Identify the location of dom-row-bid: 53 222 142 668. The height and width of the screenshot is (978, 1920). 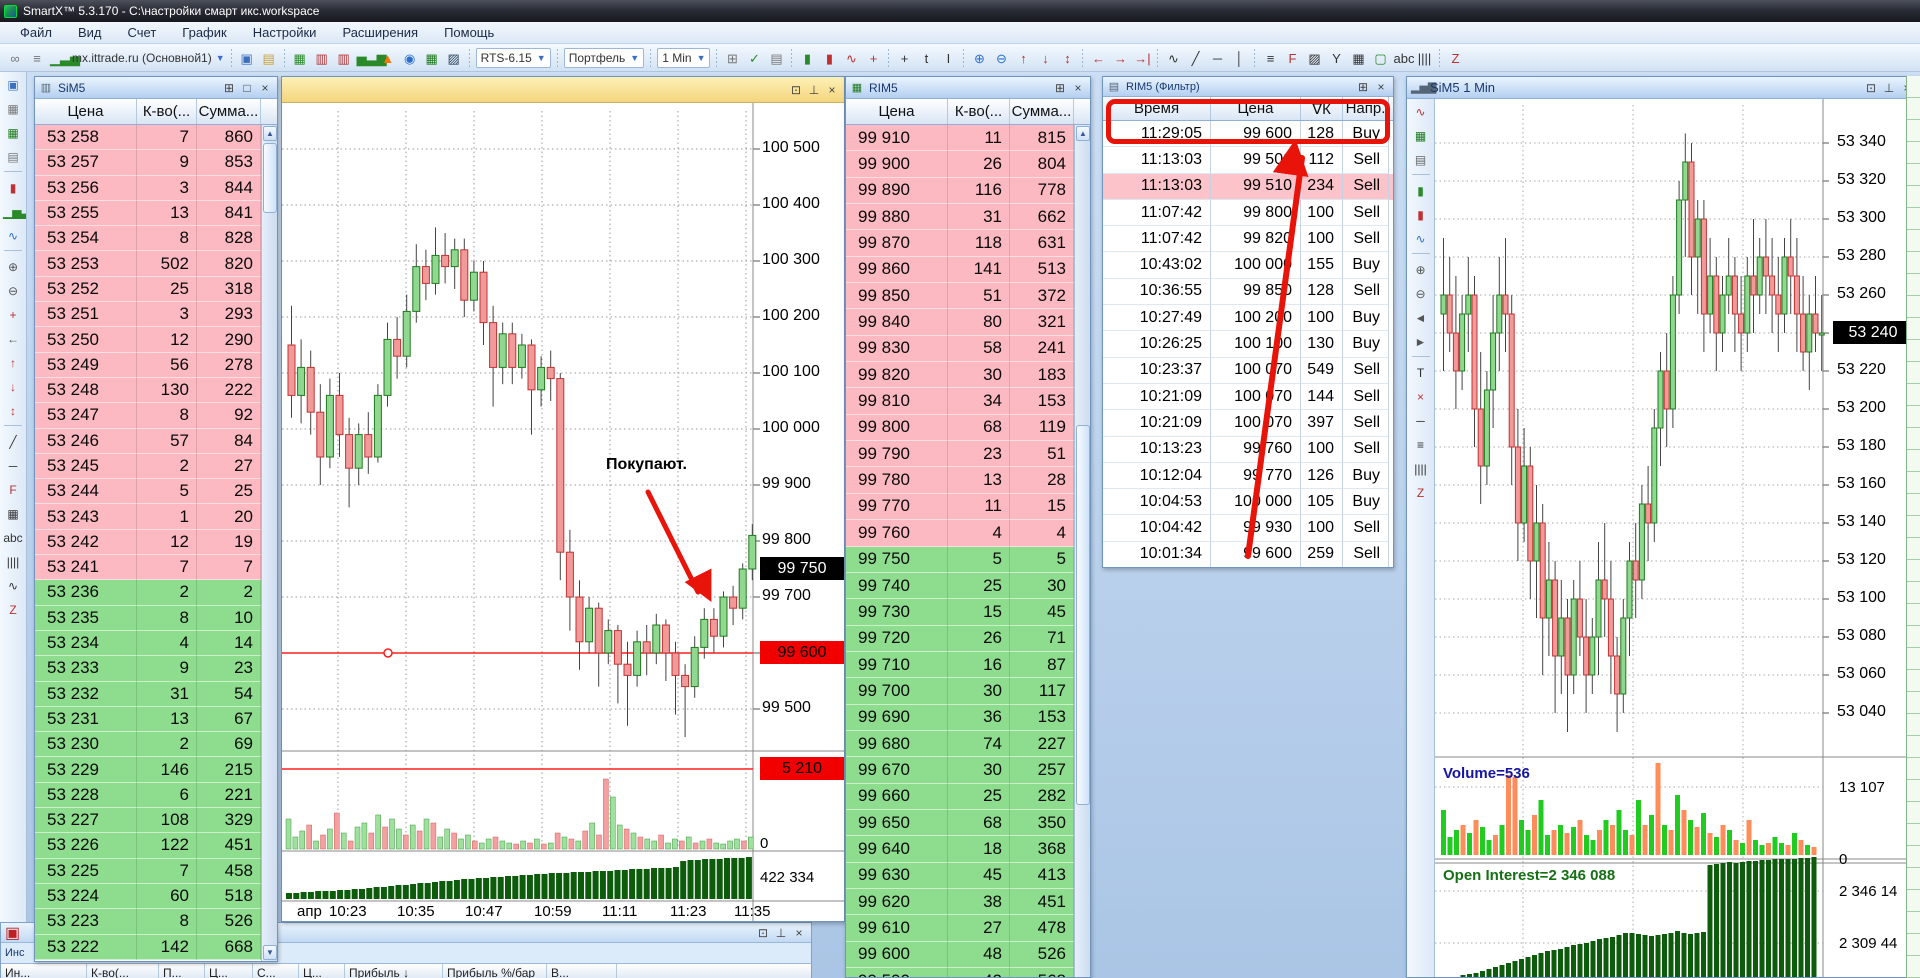
(156, 947).